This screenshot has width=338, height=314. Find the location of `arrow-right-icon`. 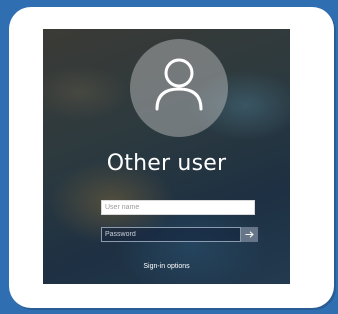

arrow-right-icon is located at coordinates (249, 234).